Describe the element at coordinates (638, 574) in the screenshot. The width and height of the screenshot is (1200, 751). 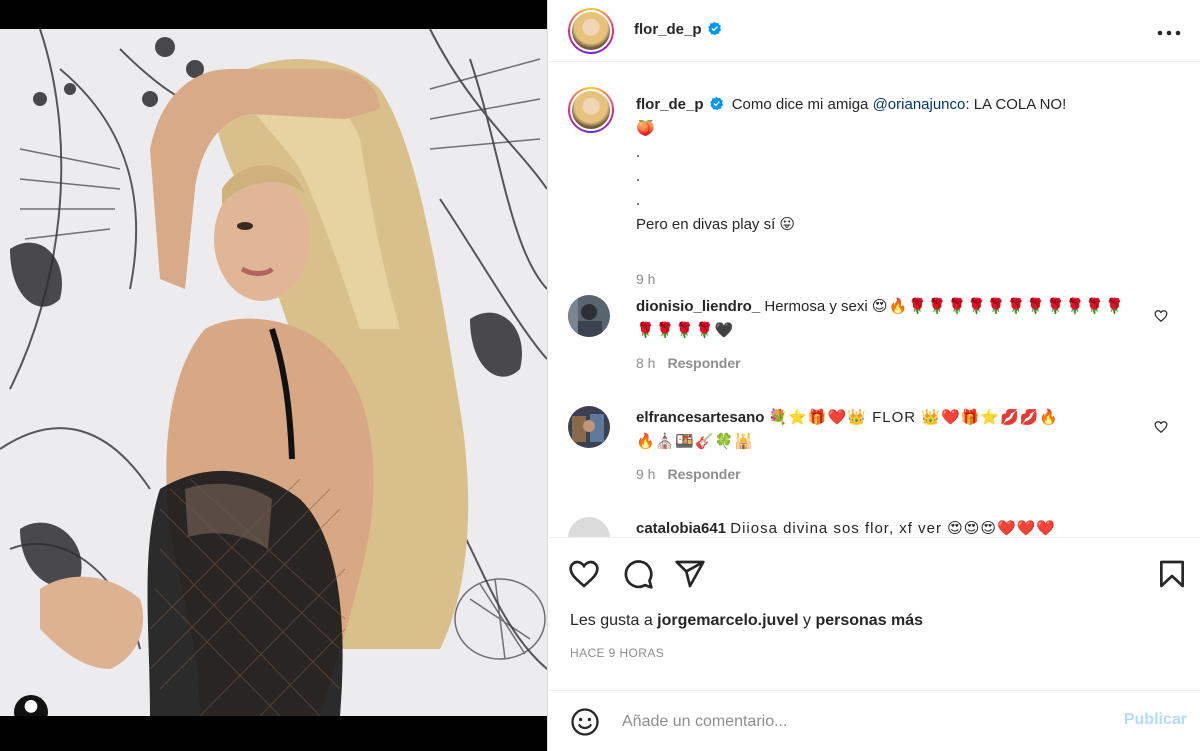
I see `comment-bubble-icon` at that location.